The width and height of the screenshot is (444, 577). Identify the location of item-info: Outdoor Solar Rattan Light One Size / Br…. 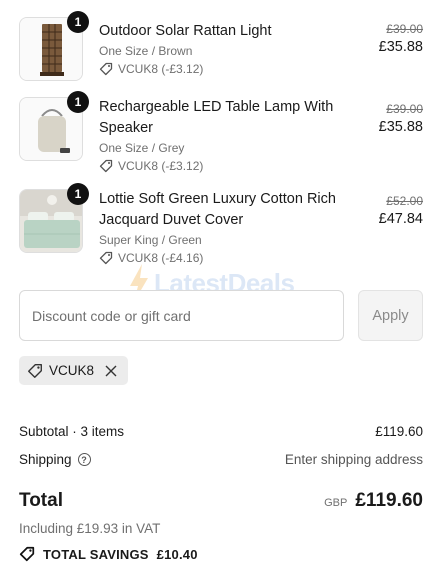
(221, 48).